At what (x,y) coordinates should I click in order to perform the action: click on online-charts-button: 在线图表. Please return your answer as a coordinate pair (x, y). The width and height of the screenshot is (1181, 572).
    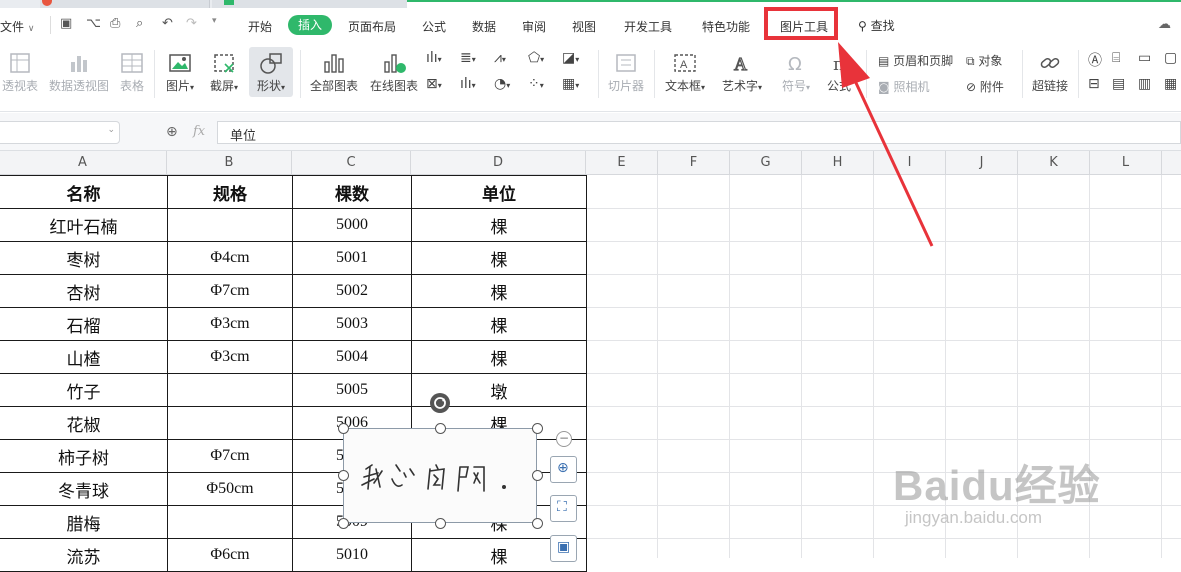
    Looking at the image, I should click on (394, 73).